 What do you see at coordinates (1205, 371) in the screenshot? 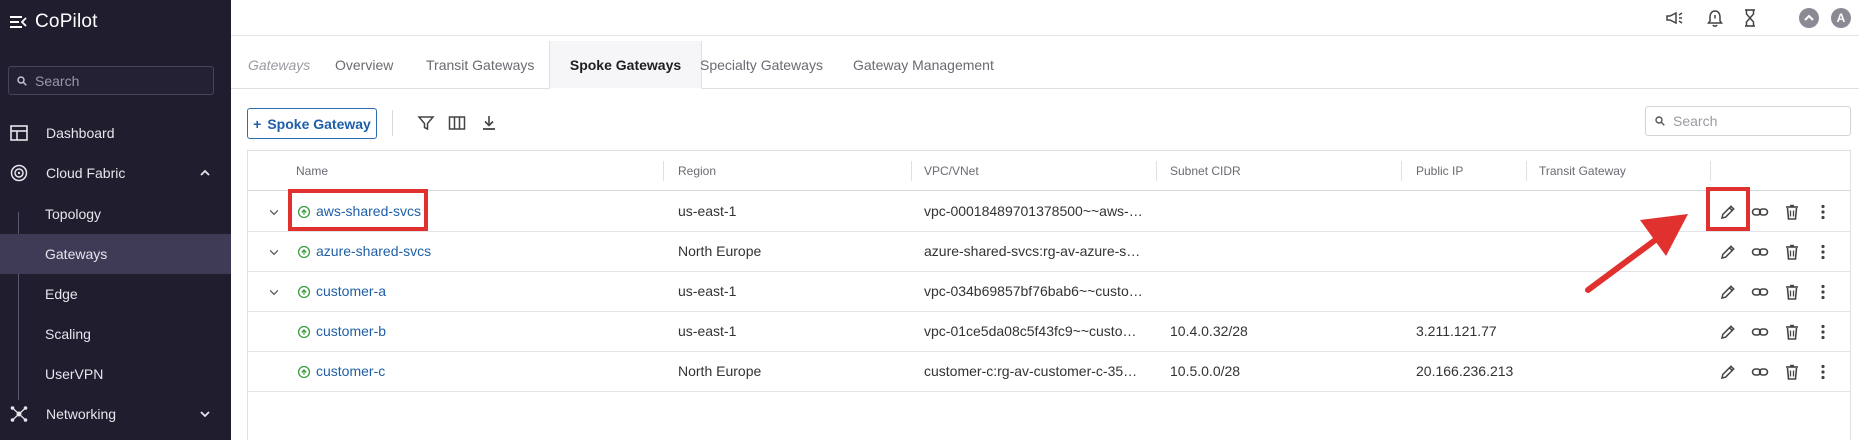
I see `subnet-cidr-cell: 10.5.0.0/28` at bounding box center [1205, 371].